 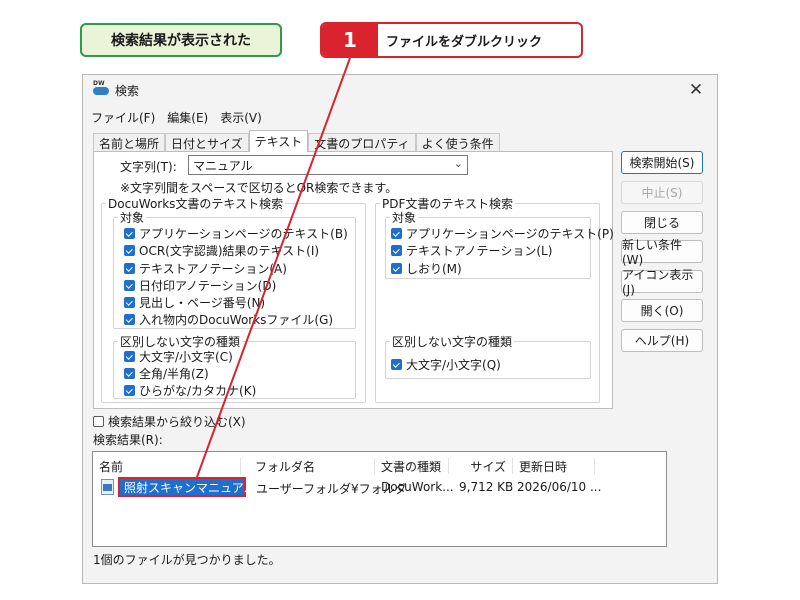 What do you see at coordinates (278, 141) in the screenshot?
I see `tab-text: テキスト` at bounding box center [278, 141].